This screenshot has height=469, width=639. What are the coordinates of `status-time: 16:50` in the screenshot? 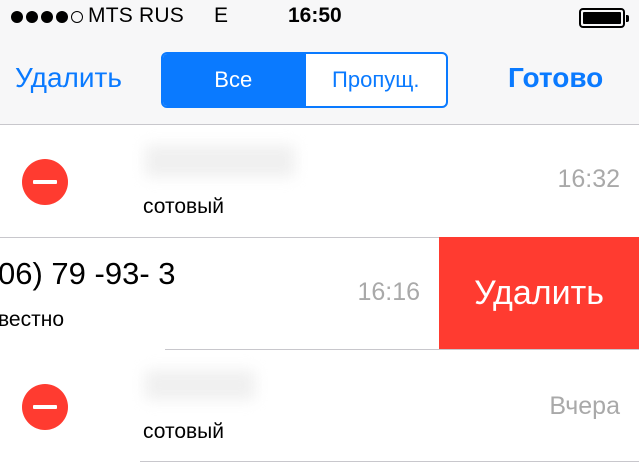 It's located at (315, 15).